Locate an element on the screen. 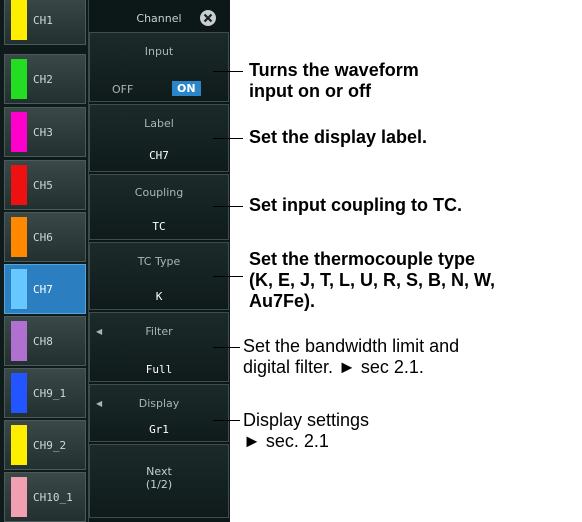 This screenshot has width=582, height=522. next-page-indicator: (1/2) is located at coordinates (159, 484).